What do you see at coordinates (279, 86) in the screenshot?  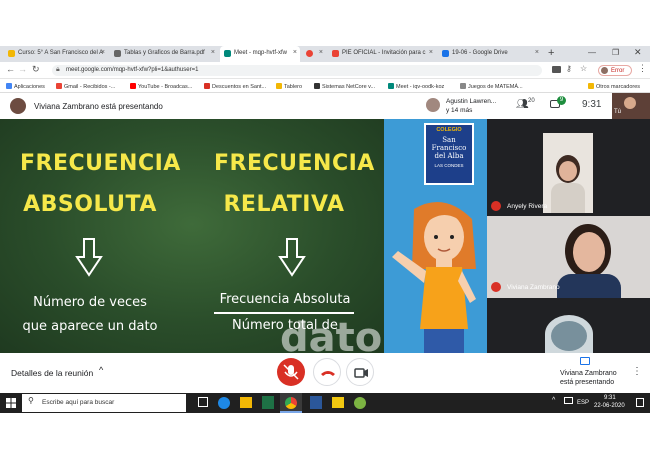 I see `board-icon` at bounding box center [279, 86].